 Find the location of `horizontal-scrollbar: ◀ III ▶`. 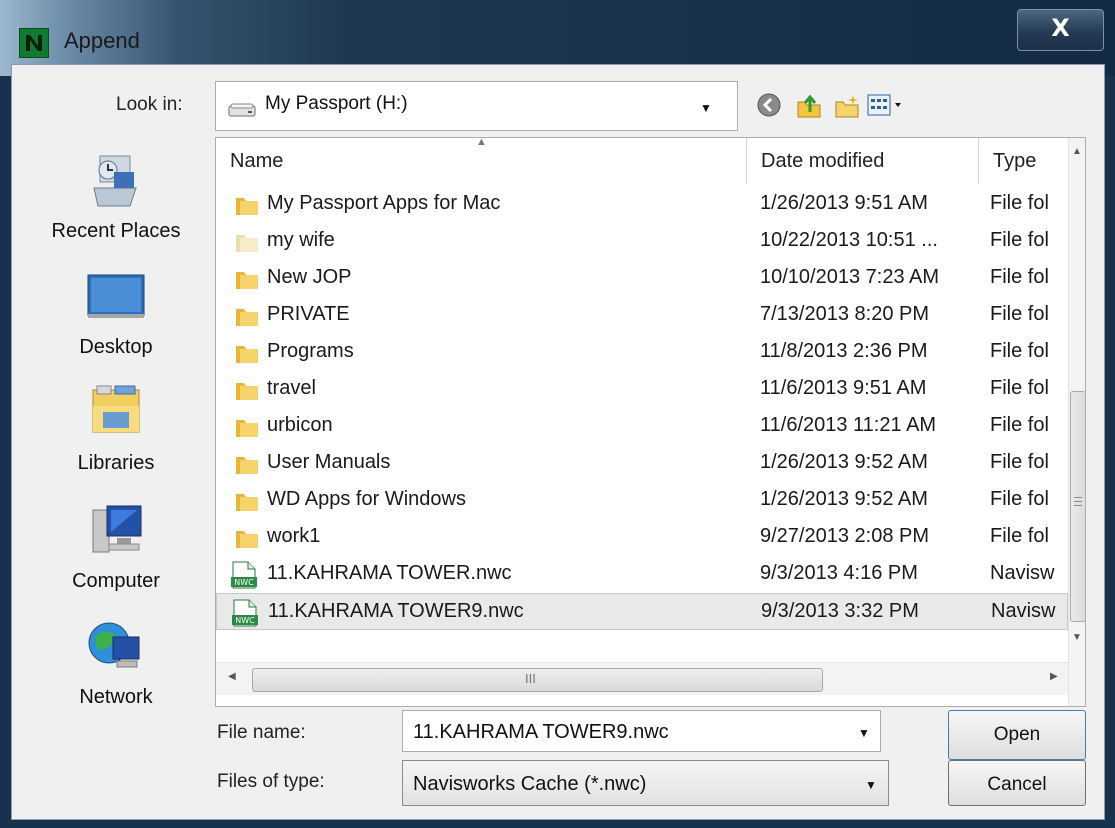

horizontal-scrollbar: ◀ III ▶ is located at coordinates (642, 678).